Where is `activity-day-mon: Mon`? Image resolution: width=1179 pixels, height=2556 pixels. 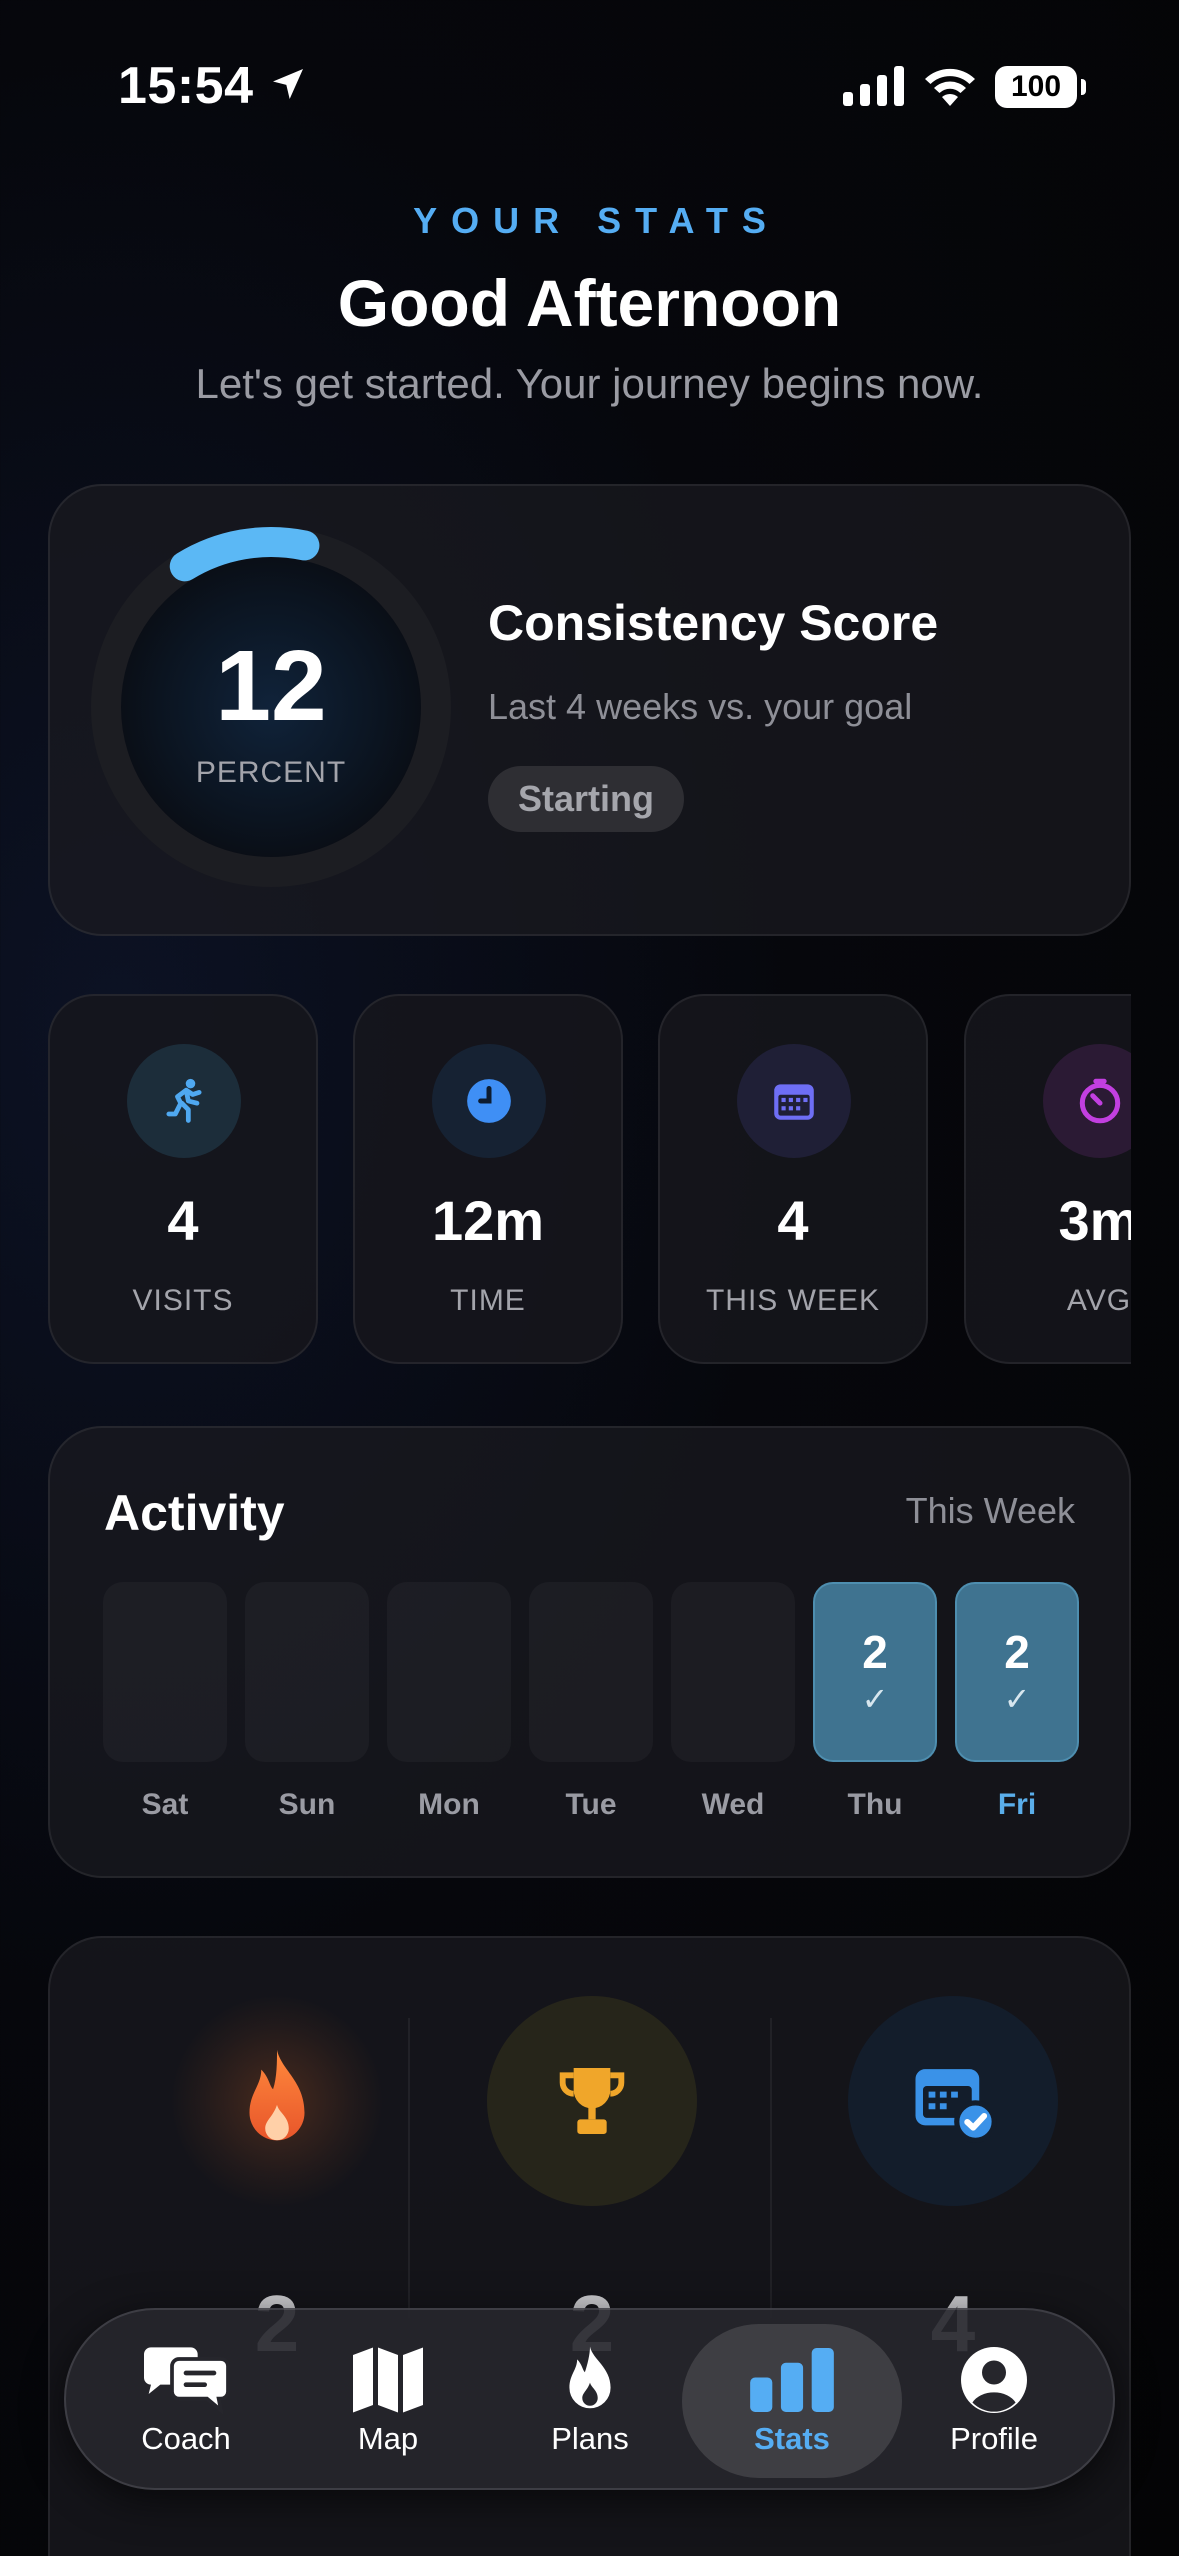 activity-day-mon: Mon is located at coordinates (449, 1702).